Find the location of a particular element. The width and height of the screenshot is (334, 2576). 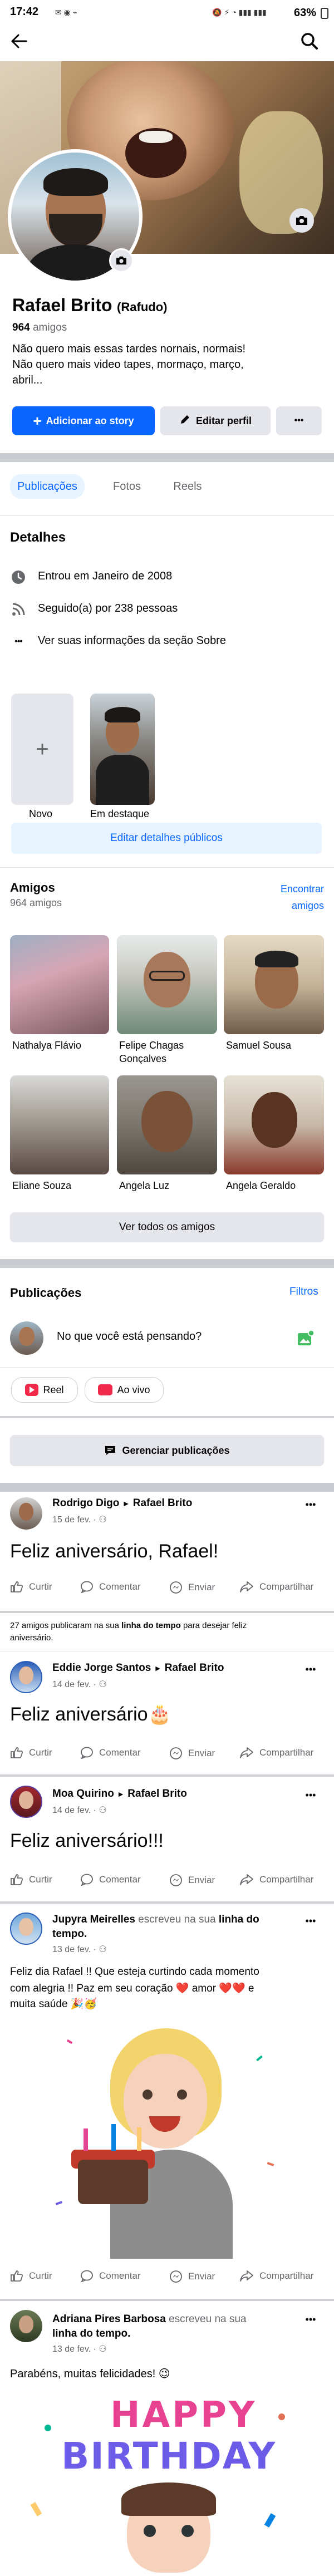

post-date: 15 de fev. · ⚇ is located at coordinates (79, 1519).